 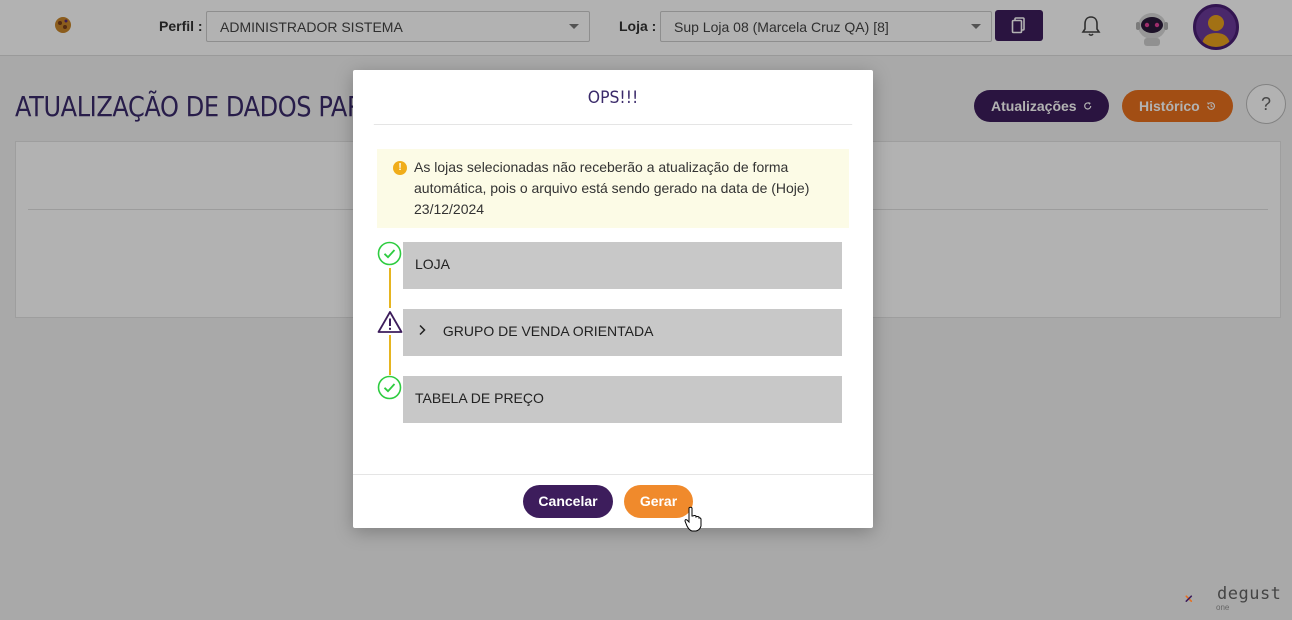 What do you see at coordinates (400, 168) in the screenshot?
I see `exclamation-icon: !` at bounding box center [400, 168].